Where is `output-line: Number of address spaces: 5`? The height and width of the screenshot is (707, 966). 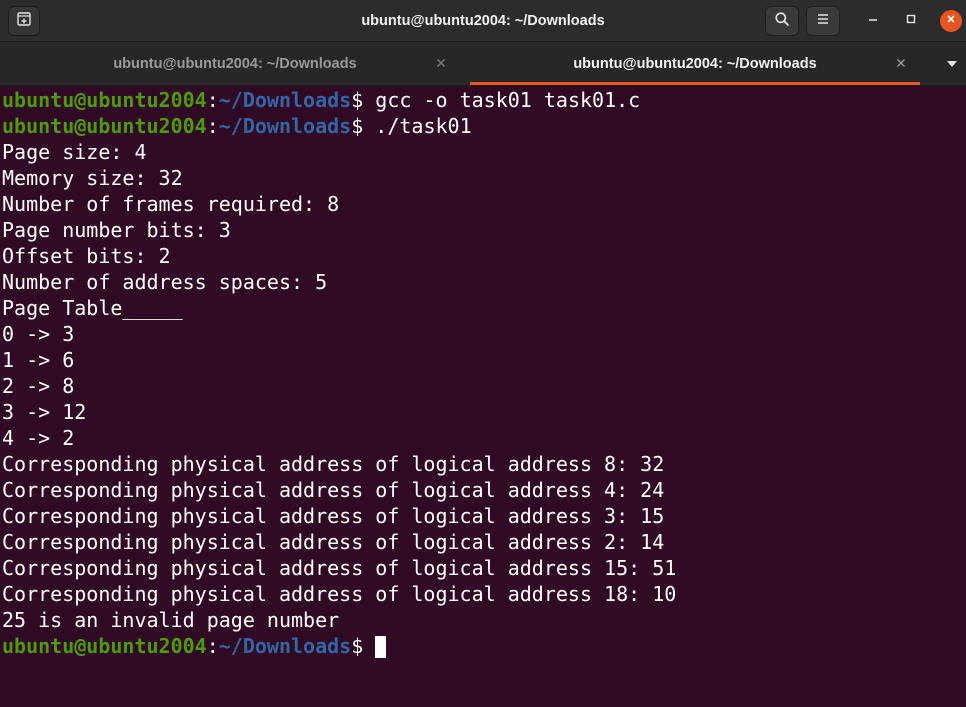
output-line: Number of address spaces: 5 is located at coordinates (165, 282).